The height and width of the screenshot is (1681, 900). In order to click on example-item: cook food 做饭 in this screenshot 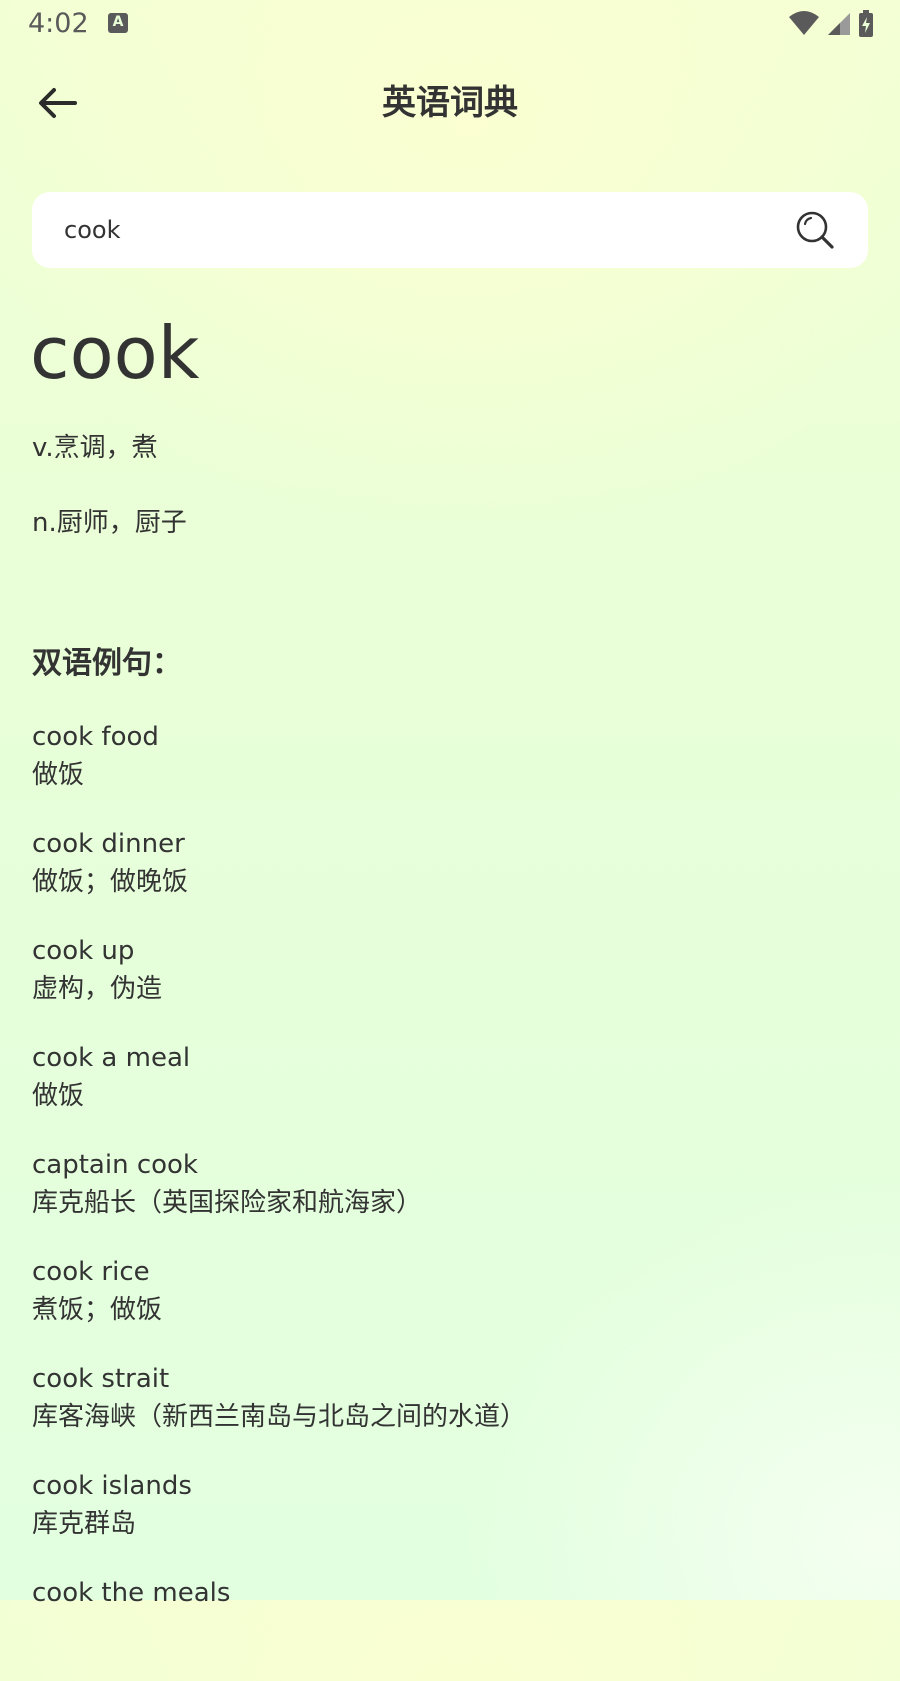, I will do `click(450, 771)`.